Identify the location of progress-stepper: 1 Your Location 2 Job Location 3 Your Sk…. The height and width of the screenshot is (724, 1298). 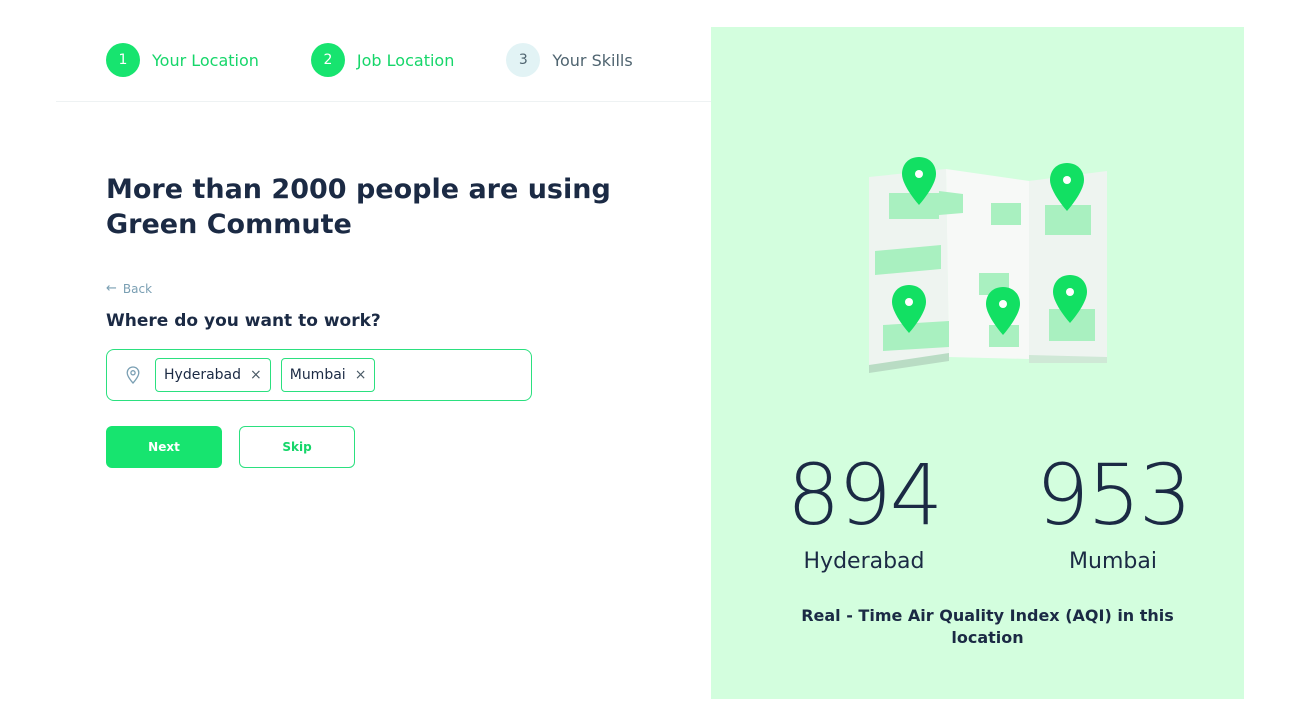
(395, 60).